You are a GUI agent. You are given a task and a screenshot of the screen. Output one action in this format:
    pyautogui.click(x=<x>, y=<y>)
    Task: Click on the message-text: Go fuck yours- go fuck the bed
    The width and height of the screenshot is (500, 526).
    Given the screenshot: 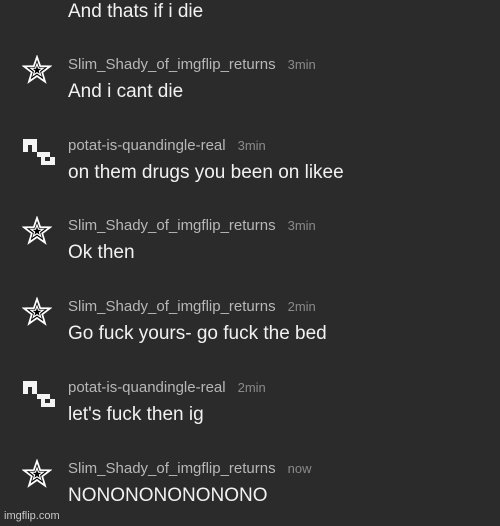 What is the action you would take?
    pyautogui.click(x=197, y=333)
    